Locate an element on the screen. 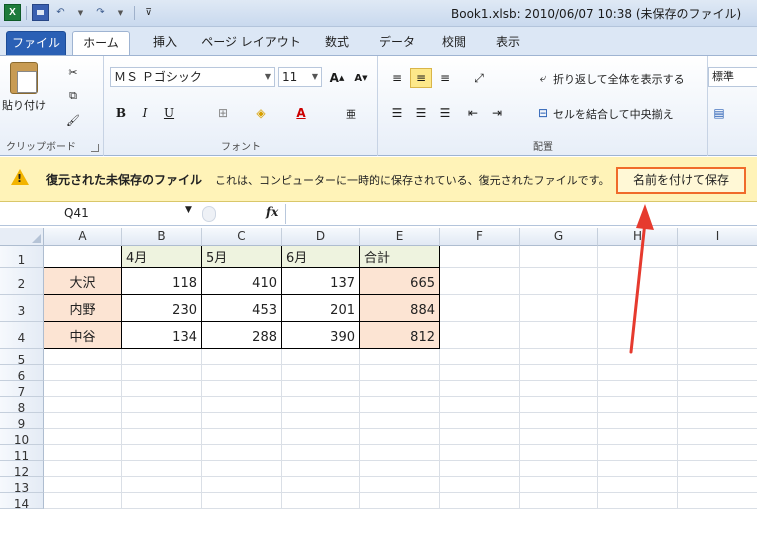  cell-C2: 410 is located at coordinates (242, 281).